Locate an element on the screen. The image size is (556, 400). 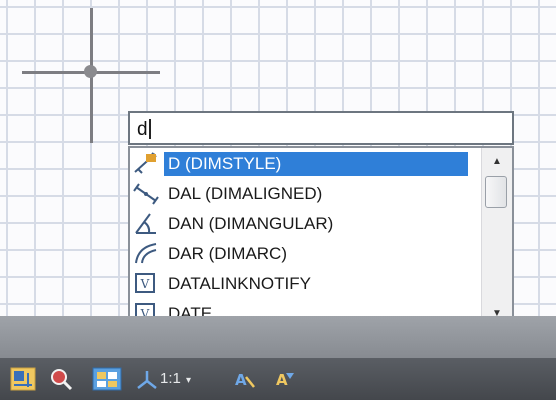
scroll-up-arrow-icon: ▲ is located at coordinates (497, 162).